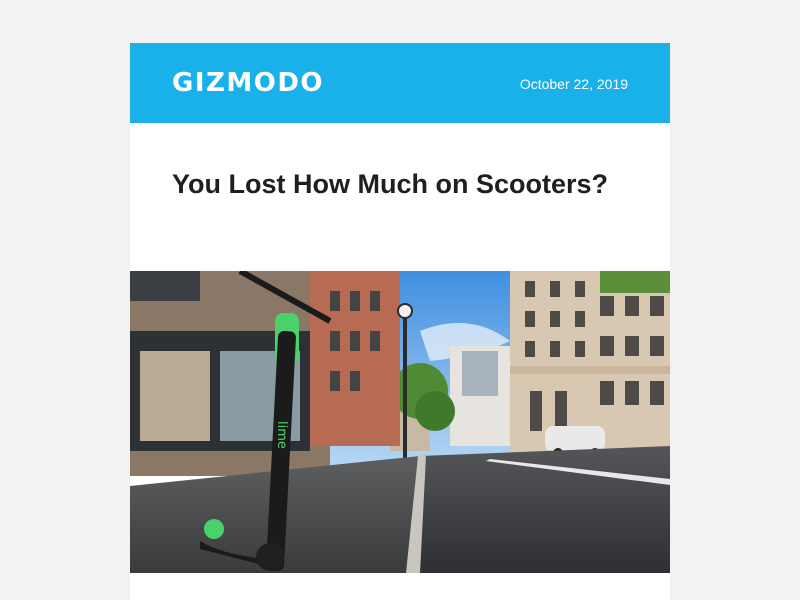  What do you see at coordinates (392, 184) in the screenshot?
I see `article-title: You Lost How Much on Scooters?` at bounding box center [392, 184].